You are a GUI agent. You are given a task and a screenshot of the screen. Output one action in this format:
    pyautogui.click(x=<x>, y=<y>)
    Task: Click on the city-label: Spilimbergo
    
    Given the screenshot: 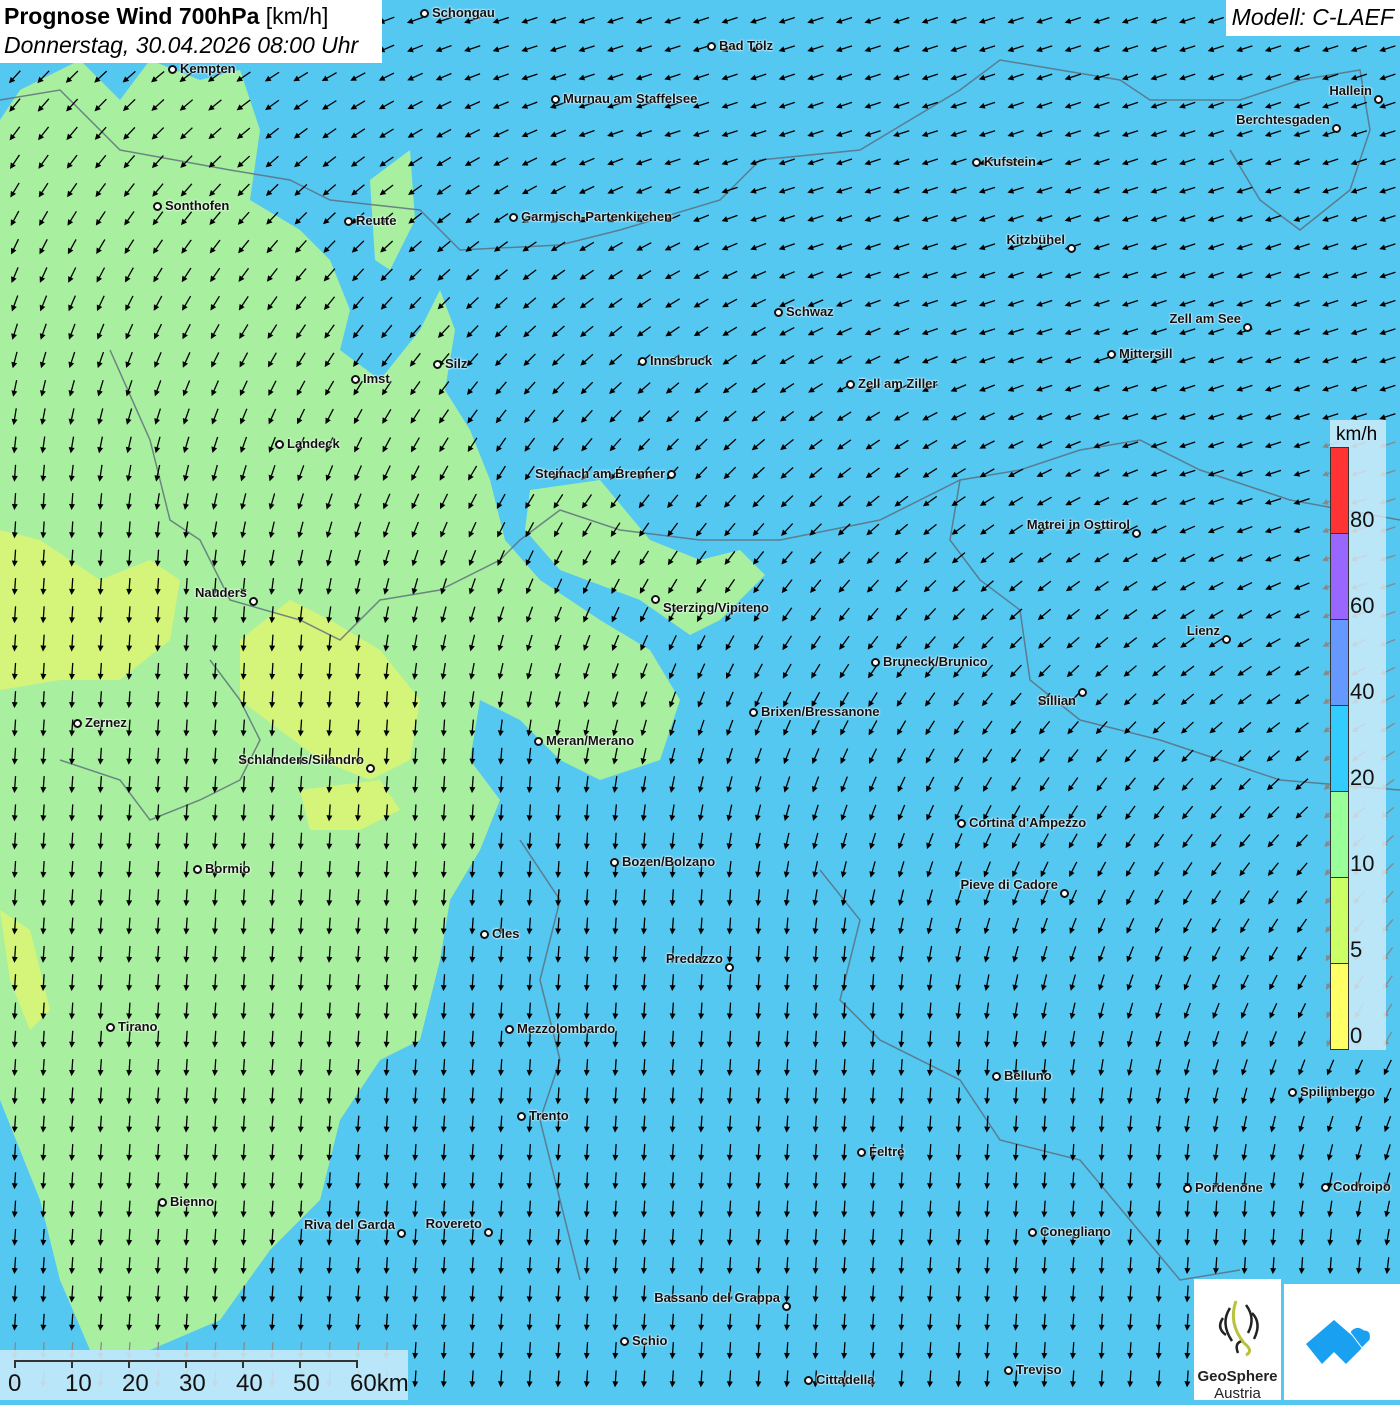 What is the action you would take?
    pyautogui.click(x=1338, y=1091)
    